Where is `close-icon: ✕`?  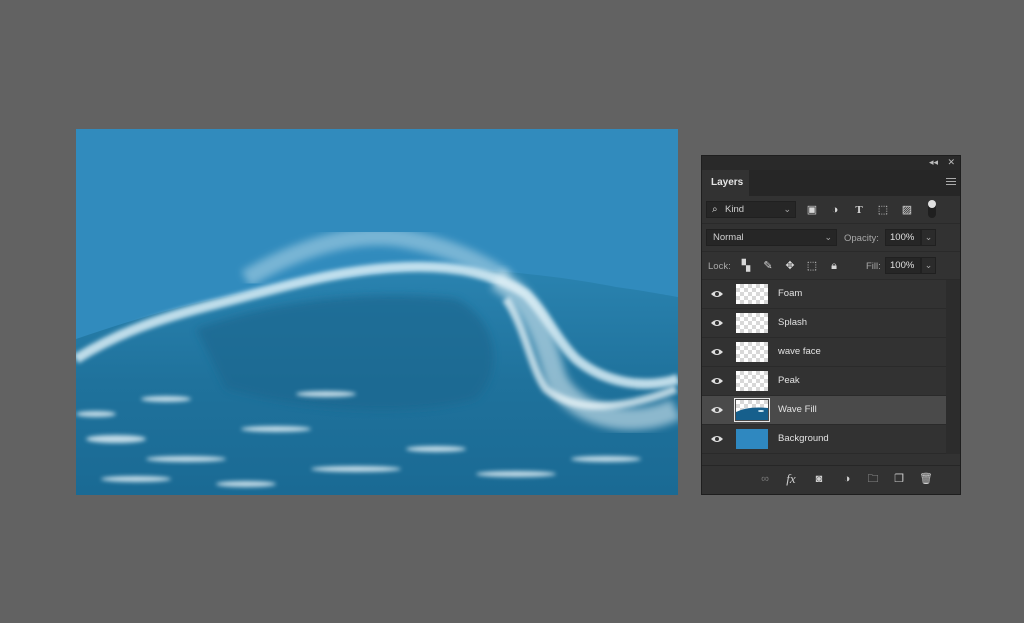
close-icon: ✕ is located at coordinates (951, 162).